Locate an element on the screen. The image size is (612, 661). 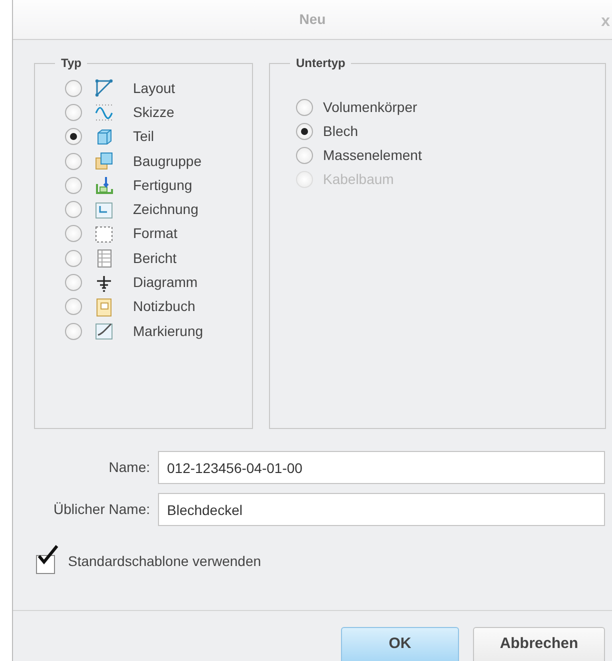
radio-label: Blech is located at coordinates (340, 131).